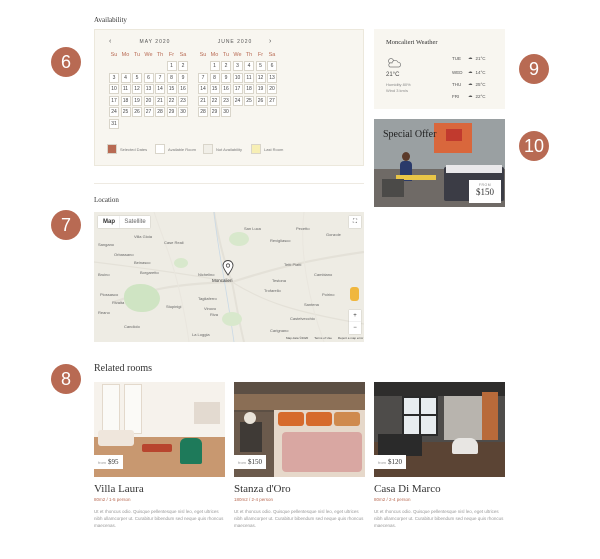 The width and height of the screenshot is (600, 559). I want to click on map-terms-link: Terms of Use, so click(323, 338).